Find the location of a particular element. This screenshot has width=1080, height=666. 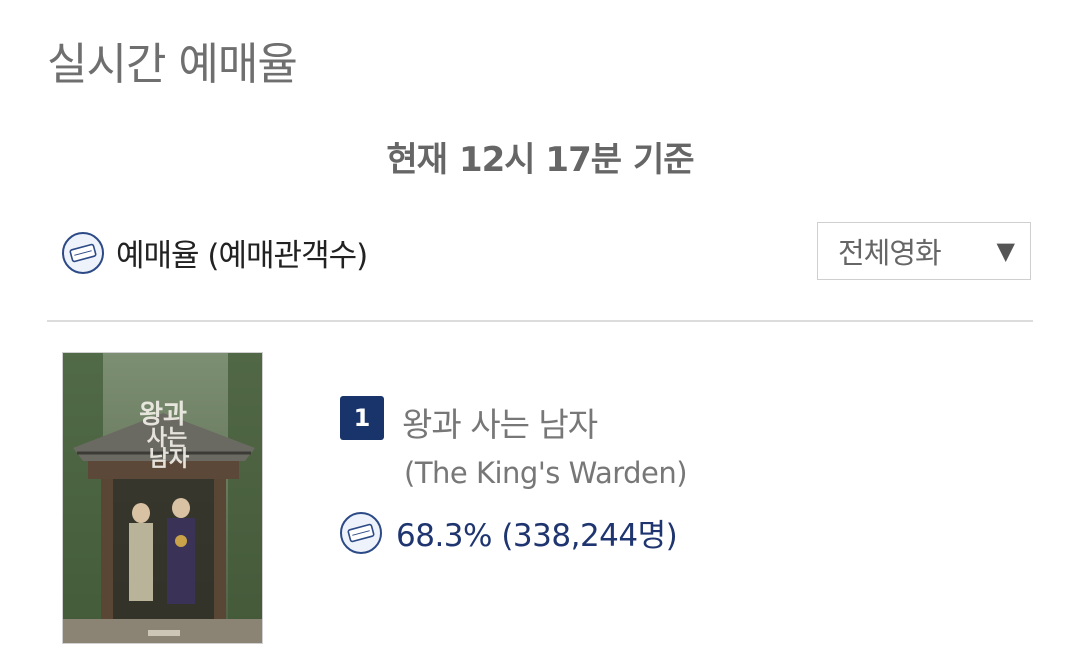

chevron-down-icon: ▼ is located at coordinates (1005, 251).